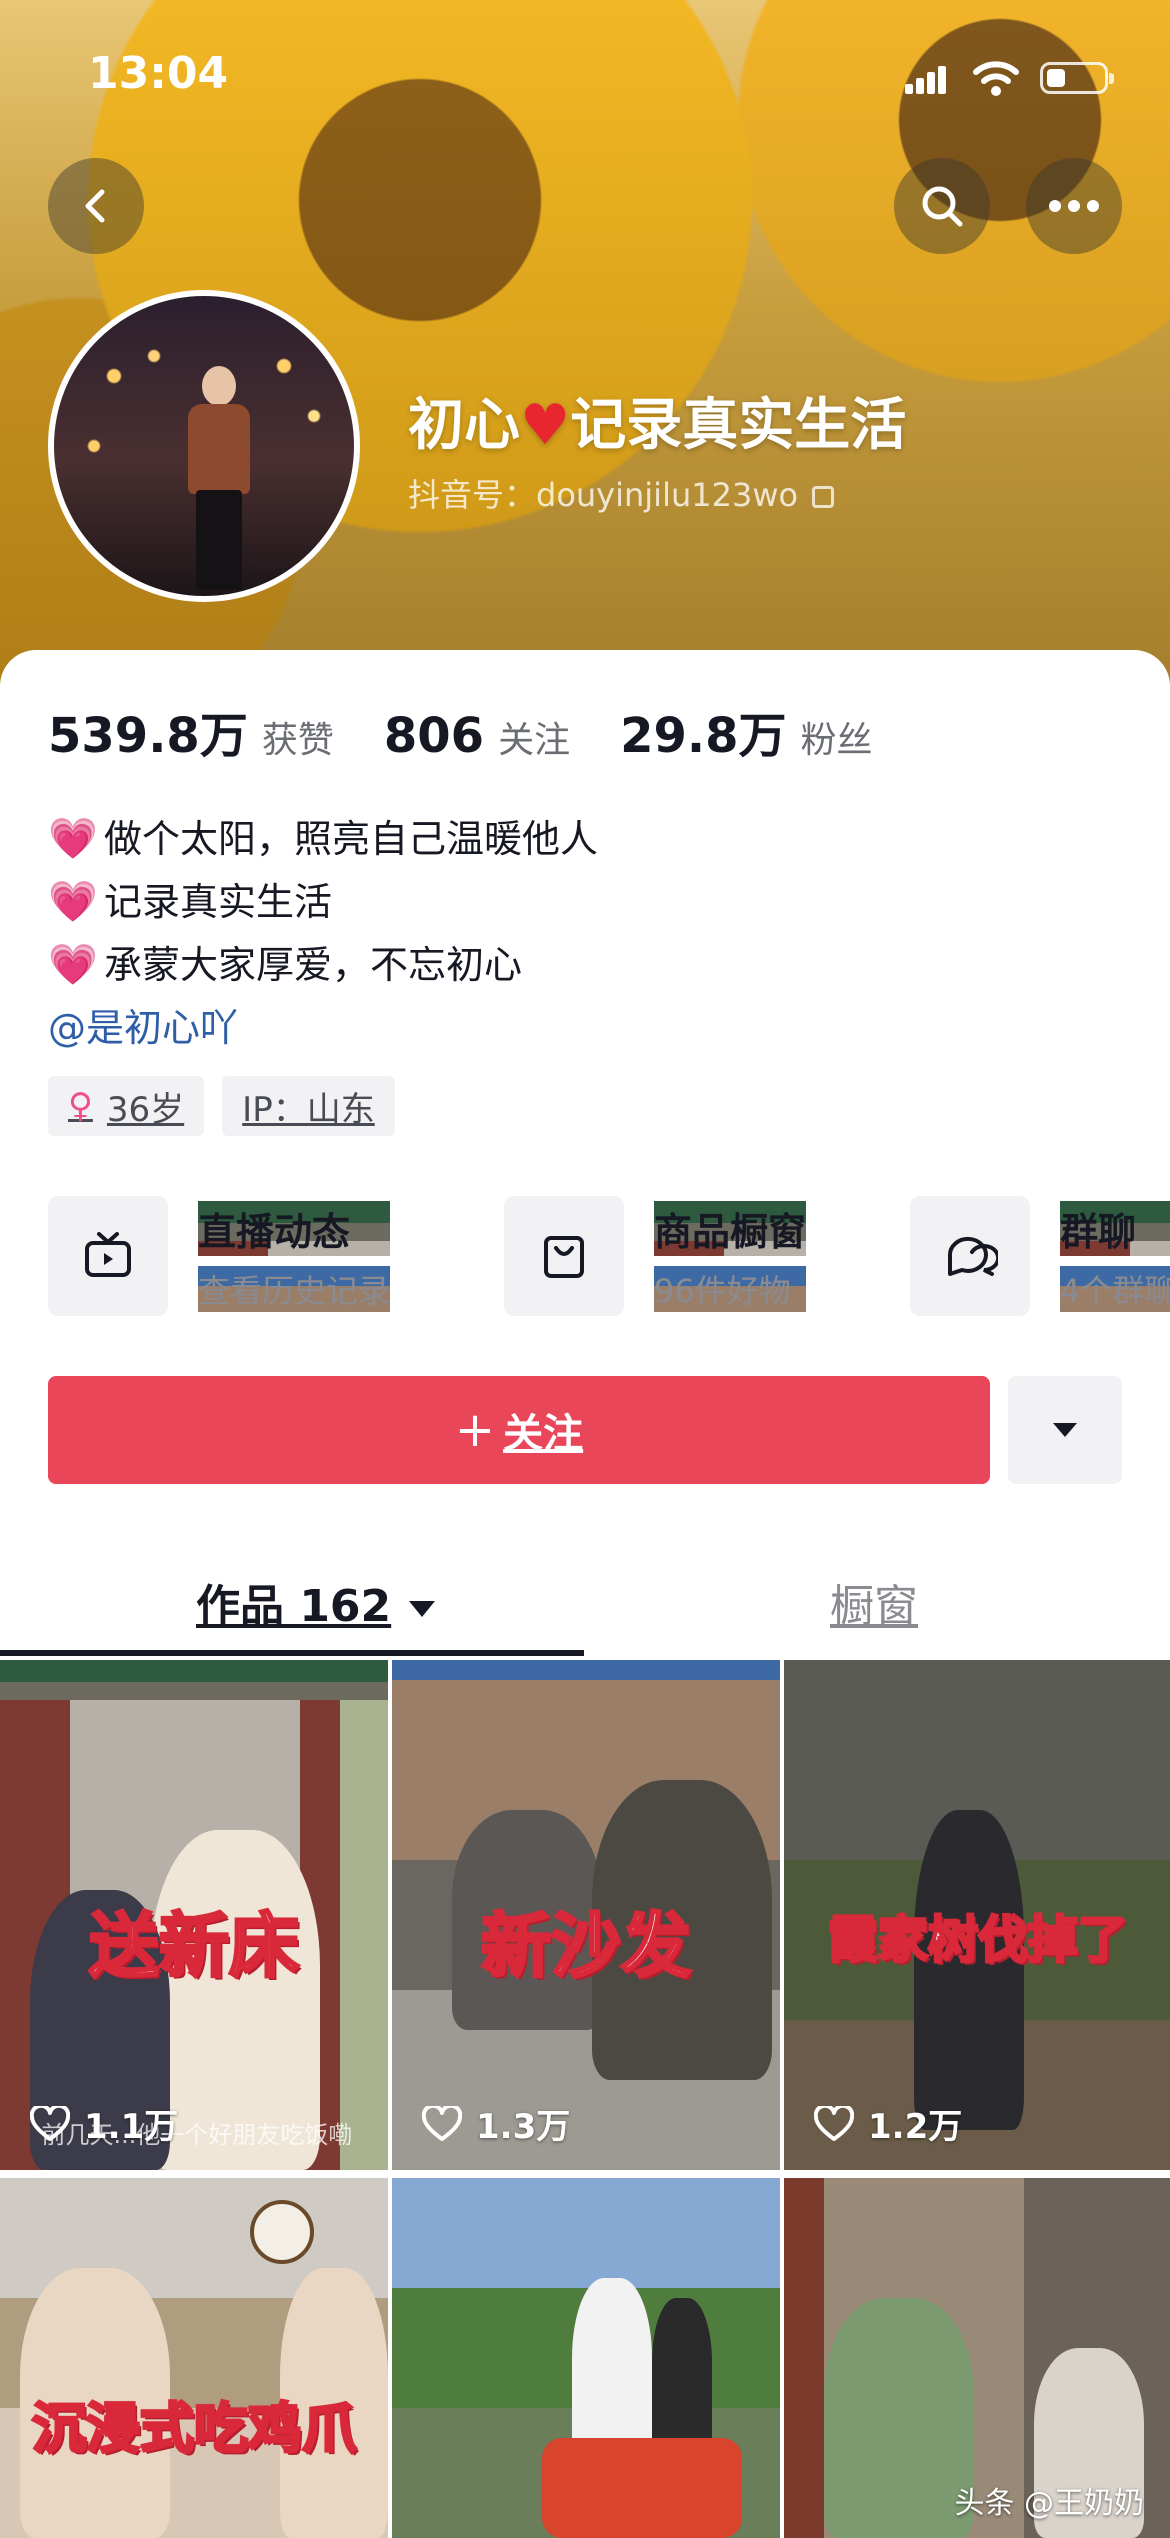 The width and height of the screenshot is (1170, 2538). Describe the element at coordinates (972, 1256) in the screenshot. I see `chat-bubbles-icon` at that location.